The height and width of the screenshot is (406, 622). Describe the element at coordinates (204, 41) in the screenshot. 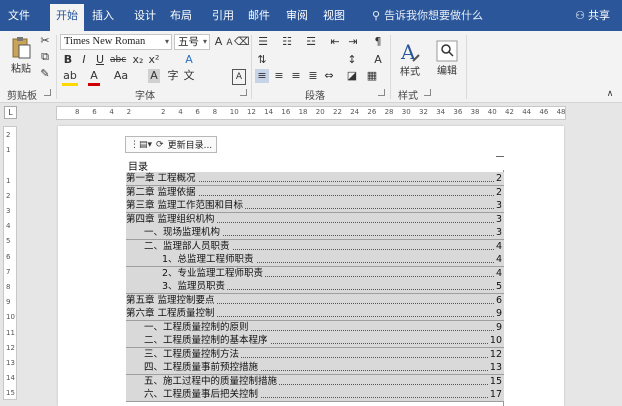

I see `chevron-down-icon: ▾` at that location.